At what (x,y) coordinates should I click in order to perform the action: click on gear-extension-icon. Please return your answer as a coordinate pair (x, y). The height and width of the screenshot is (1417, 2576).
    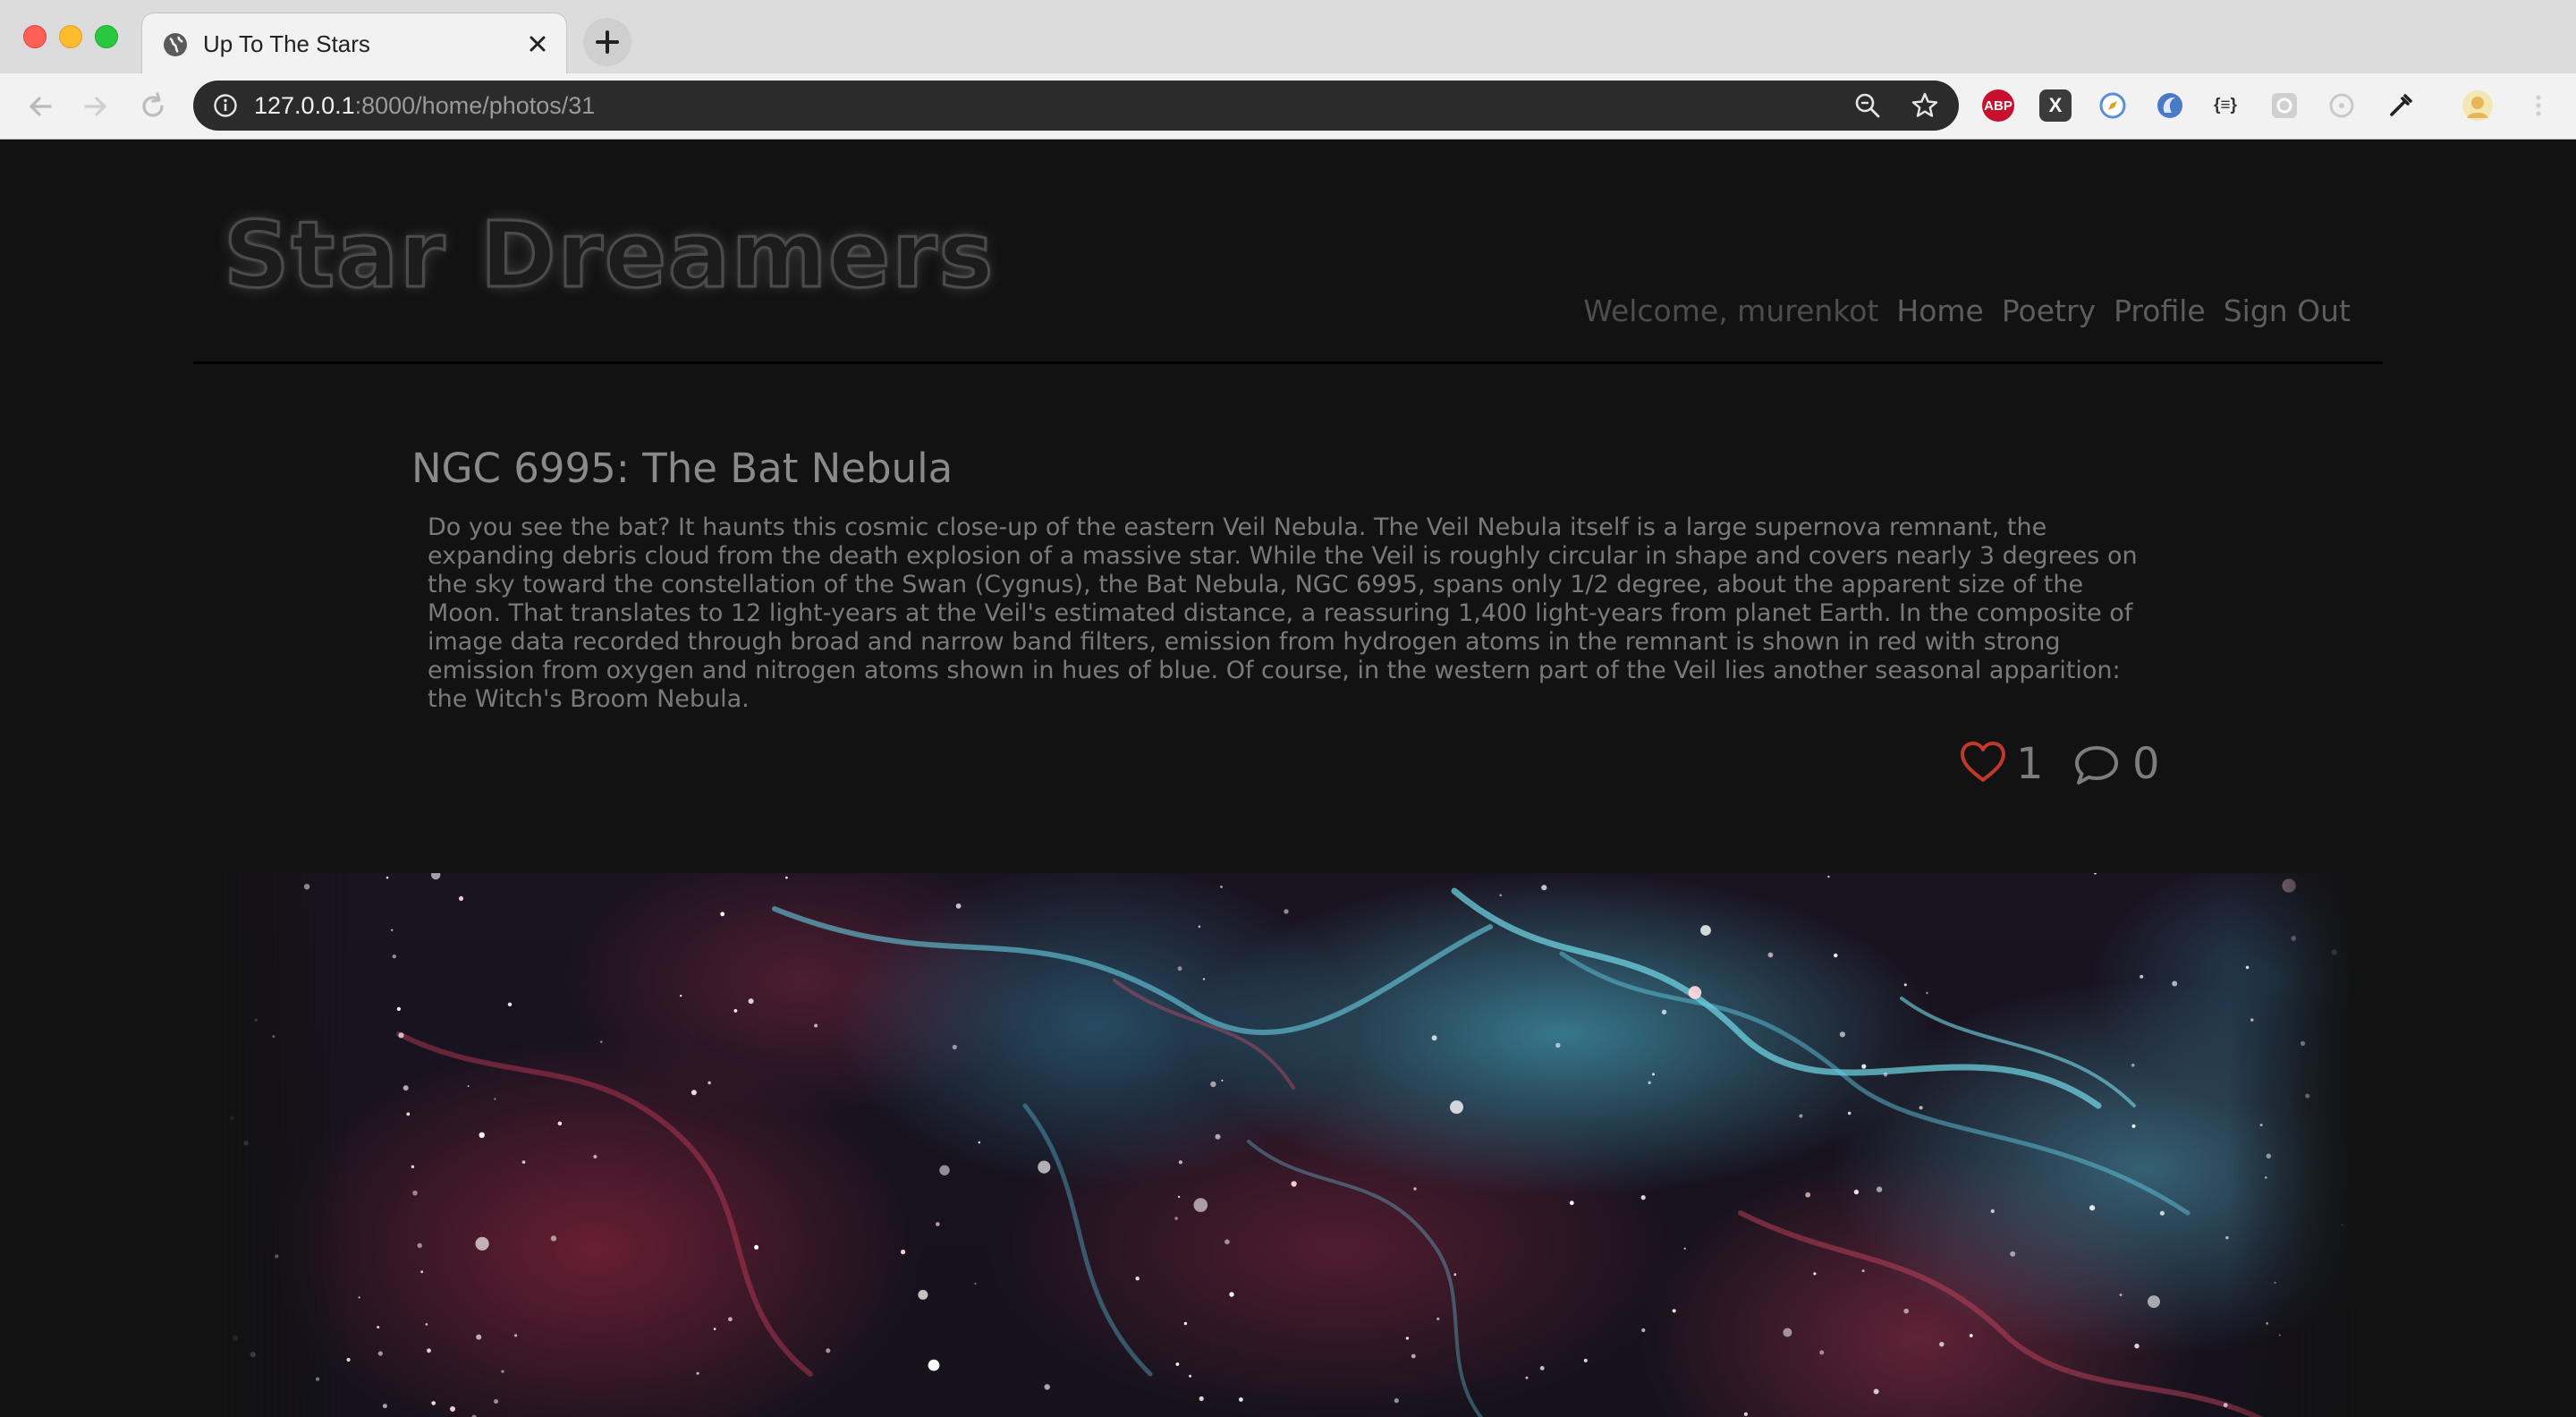
    Looking at the image, I should click on (2284, 106).